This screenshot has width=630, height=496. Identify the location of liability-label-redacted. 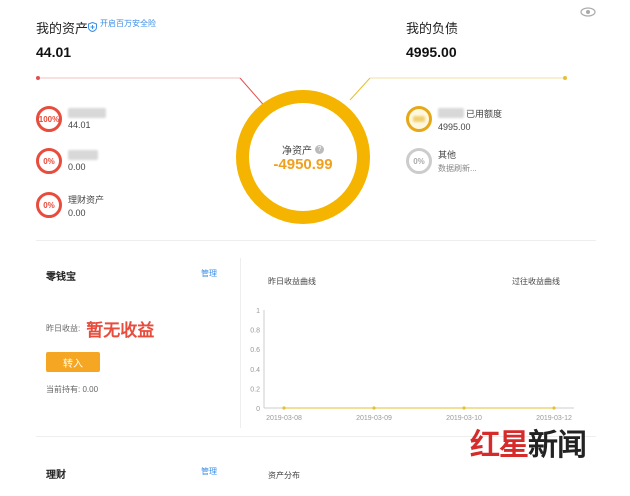
(451, 113).